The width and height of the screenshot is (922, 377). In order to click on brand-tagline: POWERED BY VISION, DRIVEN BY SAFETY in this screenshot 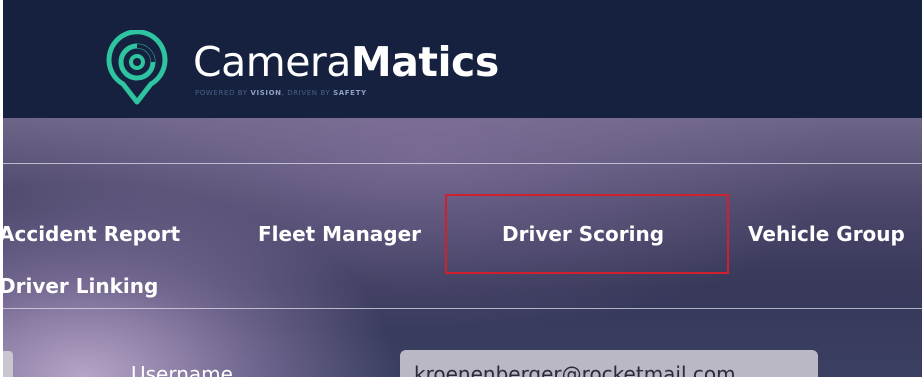, I will do `click(281, 93)`.